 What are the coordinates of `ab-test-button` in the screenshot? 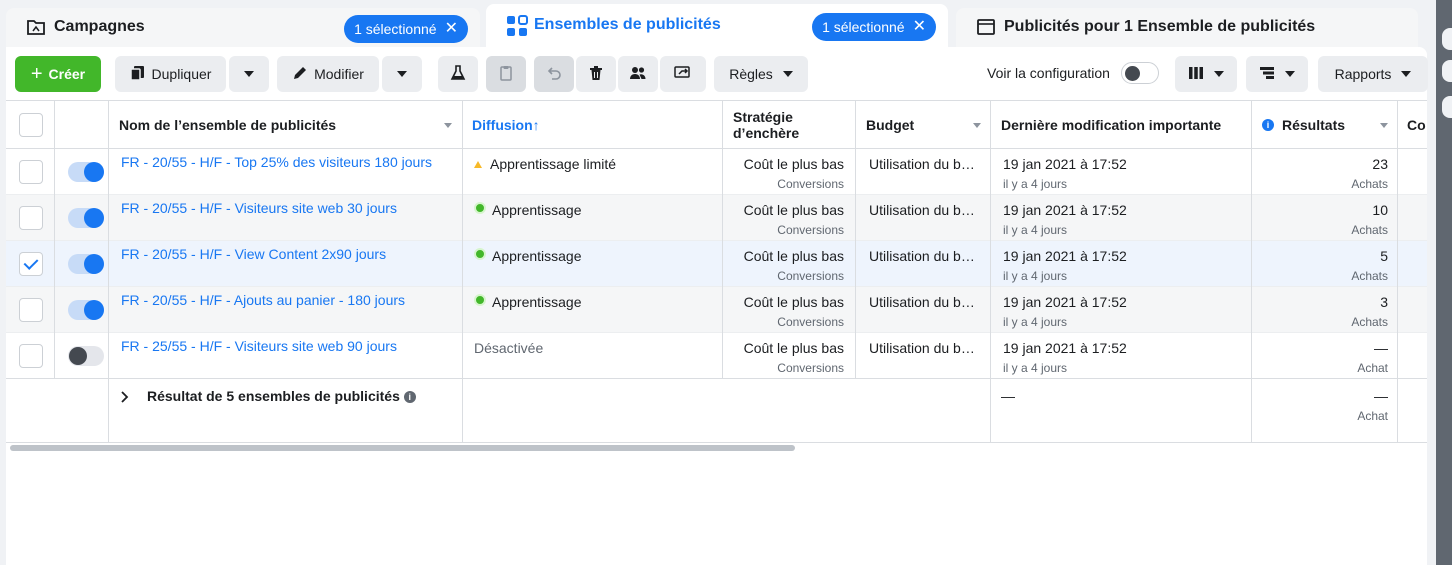 It's located at (458, 74).